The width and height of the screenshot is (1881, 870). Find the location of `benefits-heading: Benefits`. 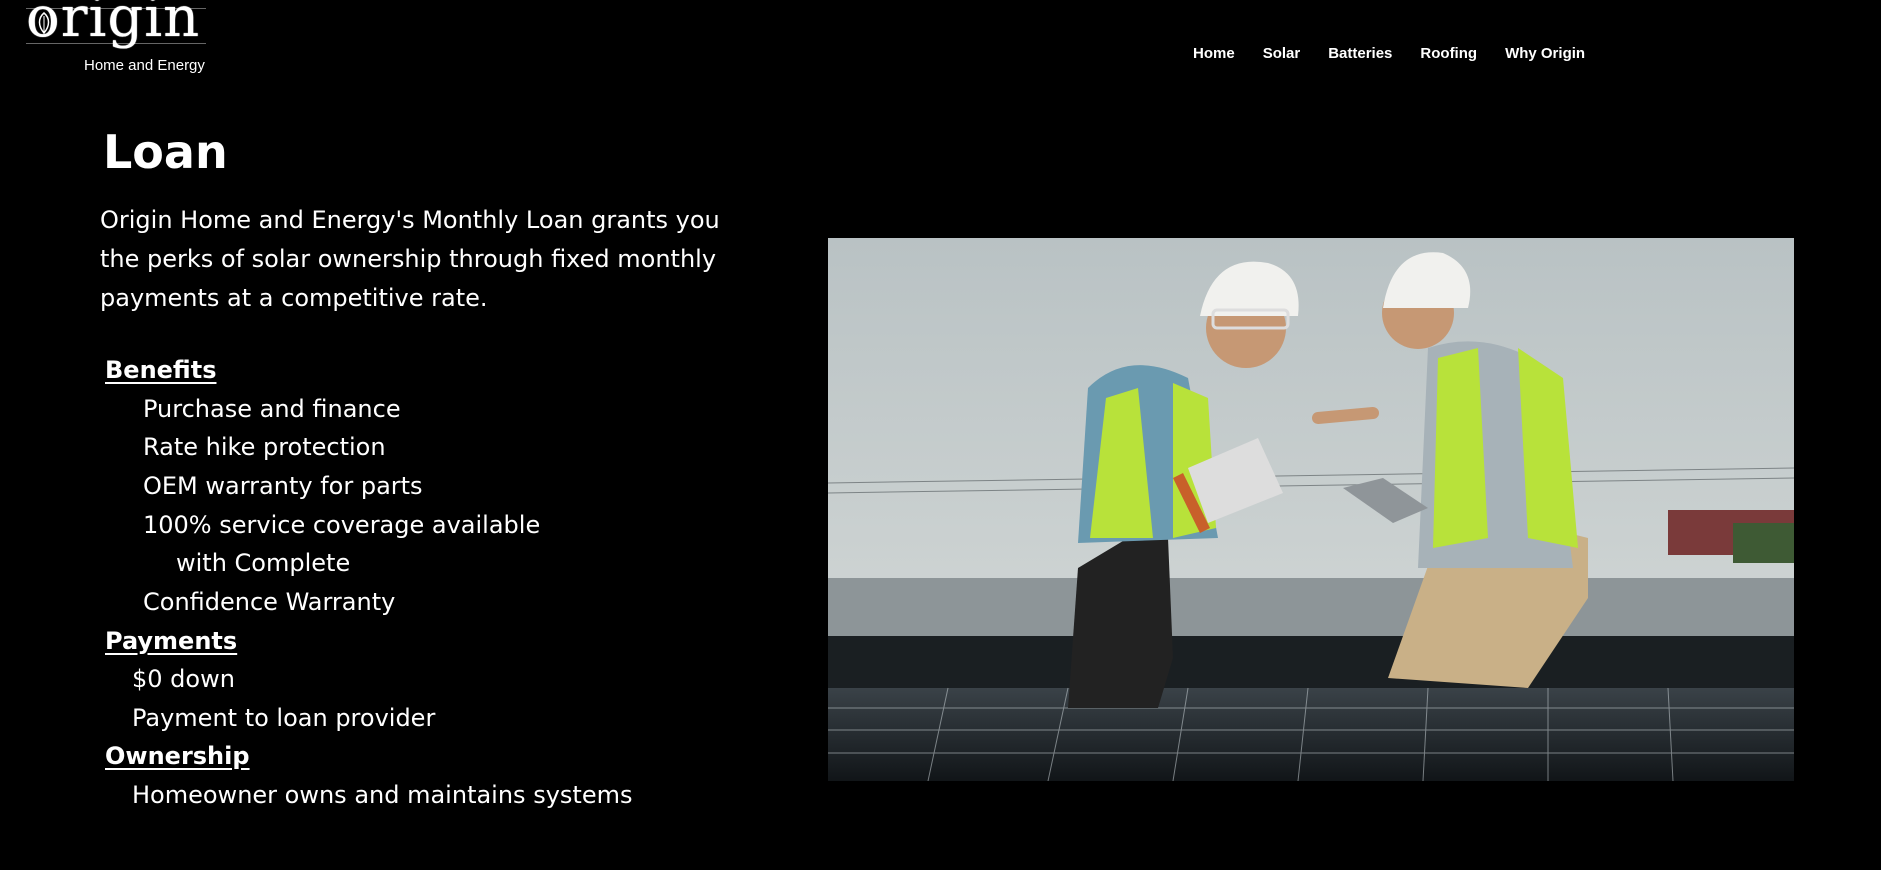

benefits-heading: Benefits is located at coordinates (161, 370).